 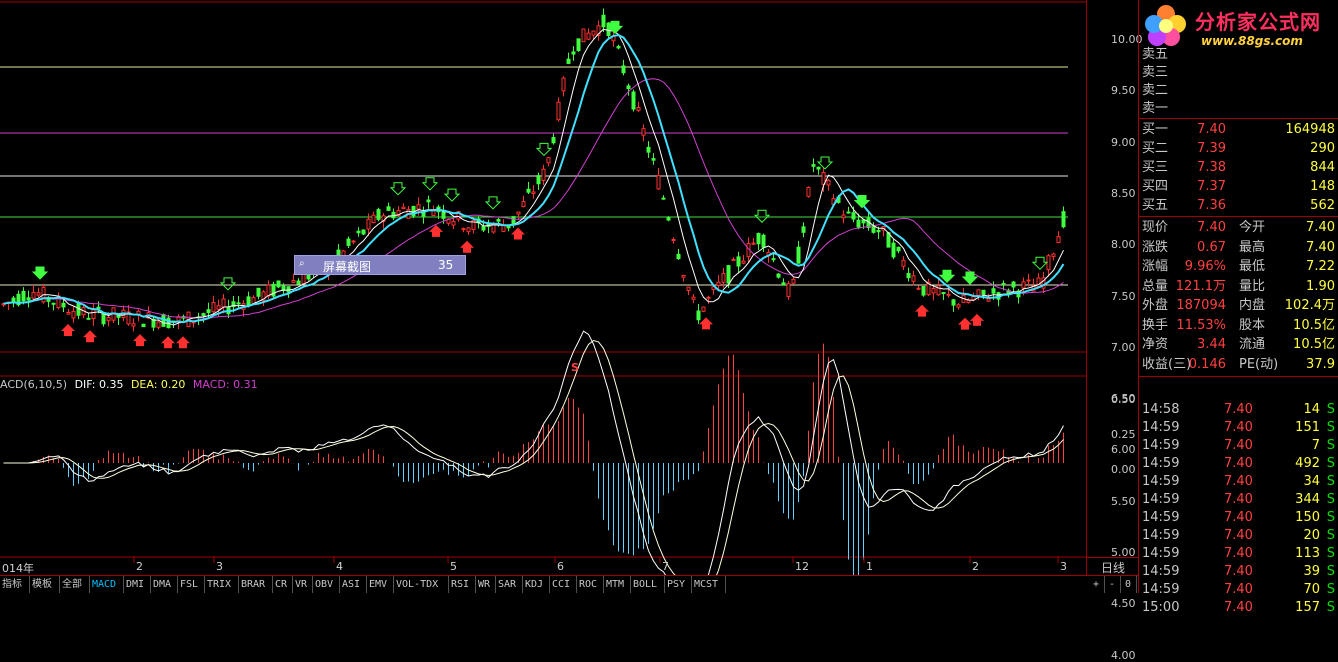 What do you see at coordinates (303, 584) in the screenshot?
I see `tab-vr: VR` at bounding box center [303, 584].